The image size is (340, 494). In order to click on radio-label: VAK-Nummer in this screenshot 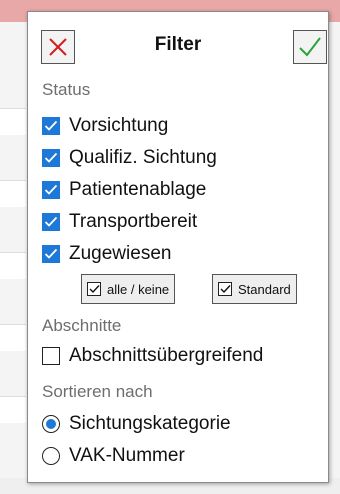, I will do `click(127, 455)`.